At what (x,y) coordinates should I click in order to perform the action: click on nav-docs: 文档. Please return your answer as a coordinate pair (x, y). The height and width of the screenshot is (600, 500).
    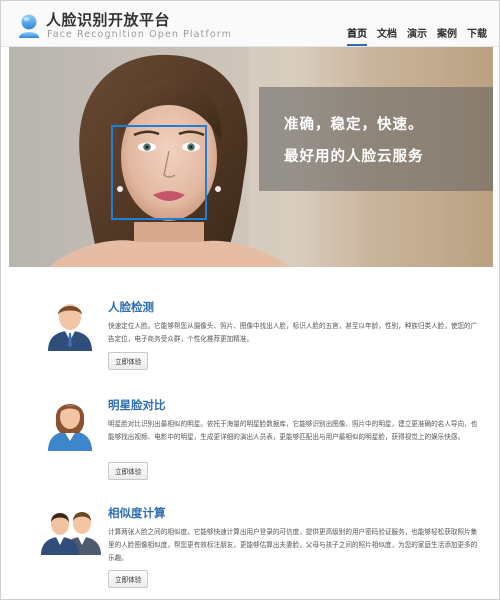
    Looking at the image, I should click on (387, 35).